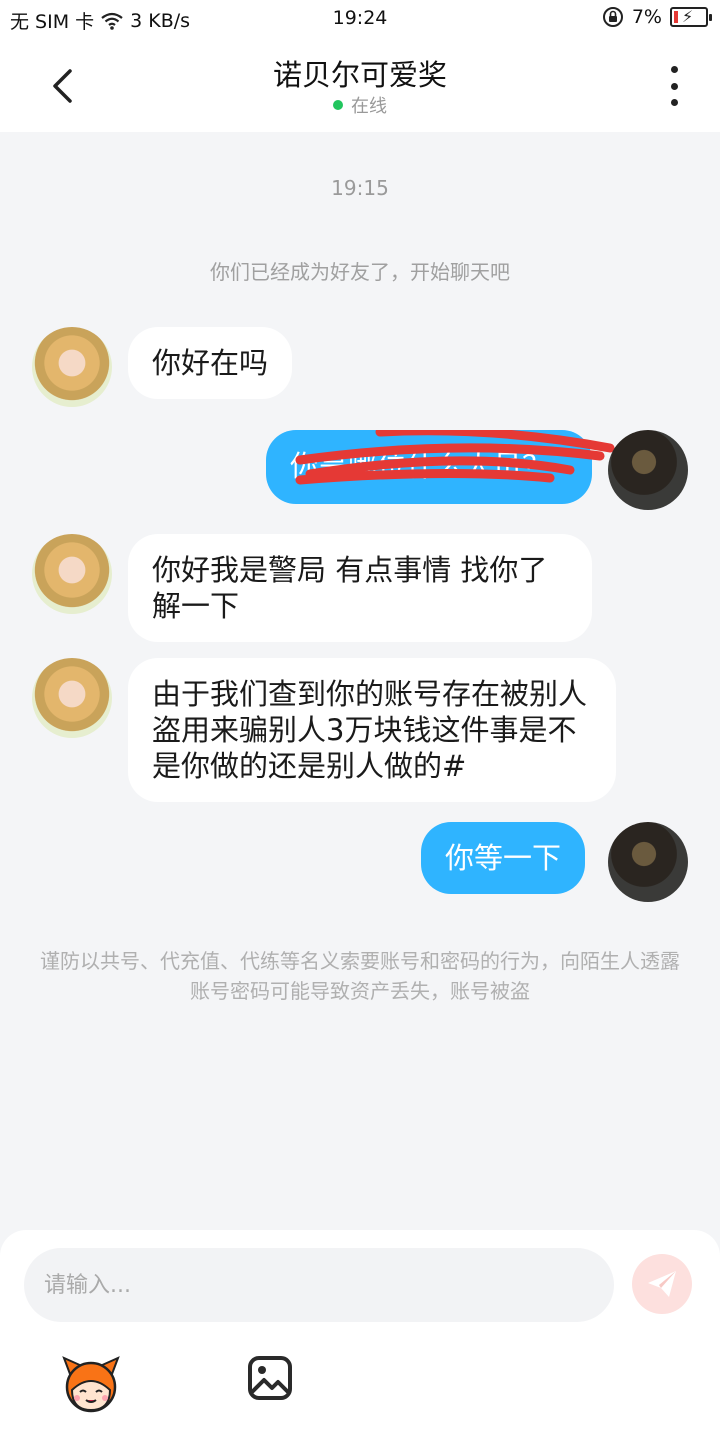 This screenshot has height=1440, width=720. Describe the element at coordinates (674, 69) in the screenshot. I see `more-vertical-icon` at that location.